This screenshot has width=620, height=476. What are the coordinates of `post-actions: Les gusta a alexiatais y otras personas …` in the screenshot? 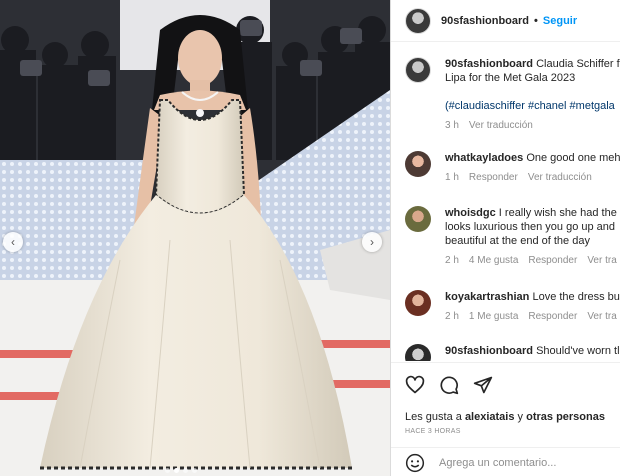 It's located at (505, 419).